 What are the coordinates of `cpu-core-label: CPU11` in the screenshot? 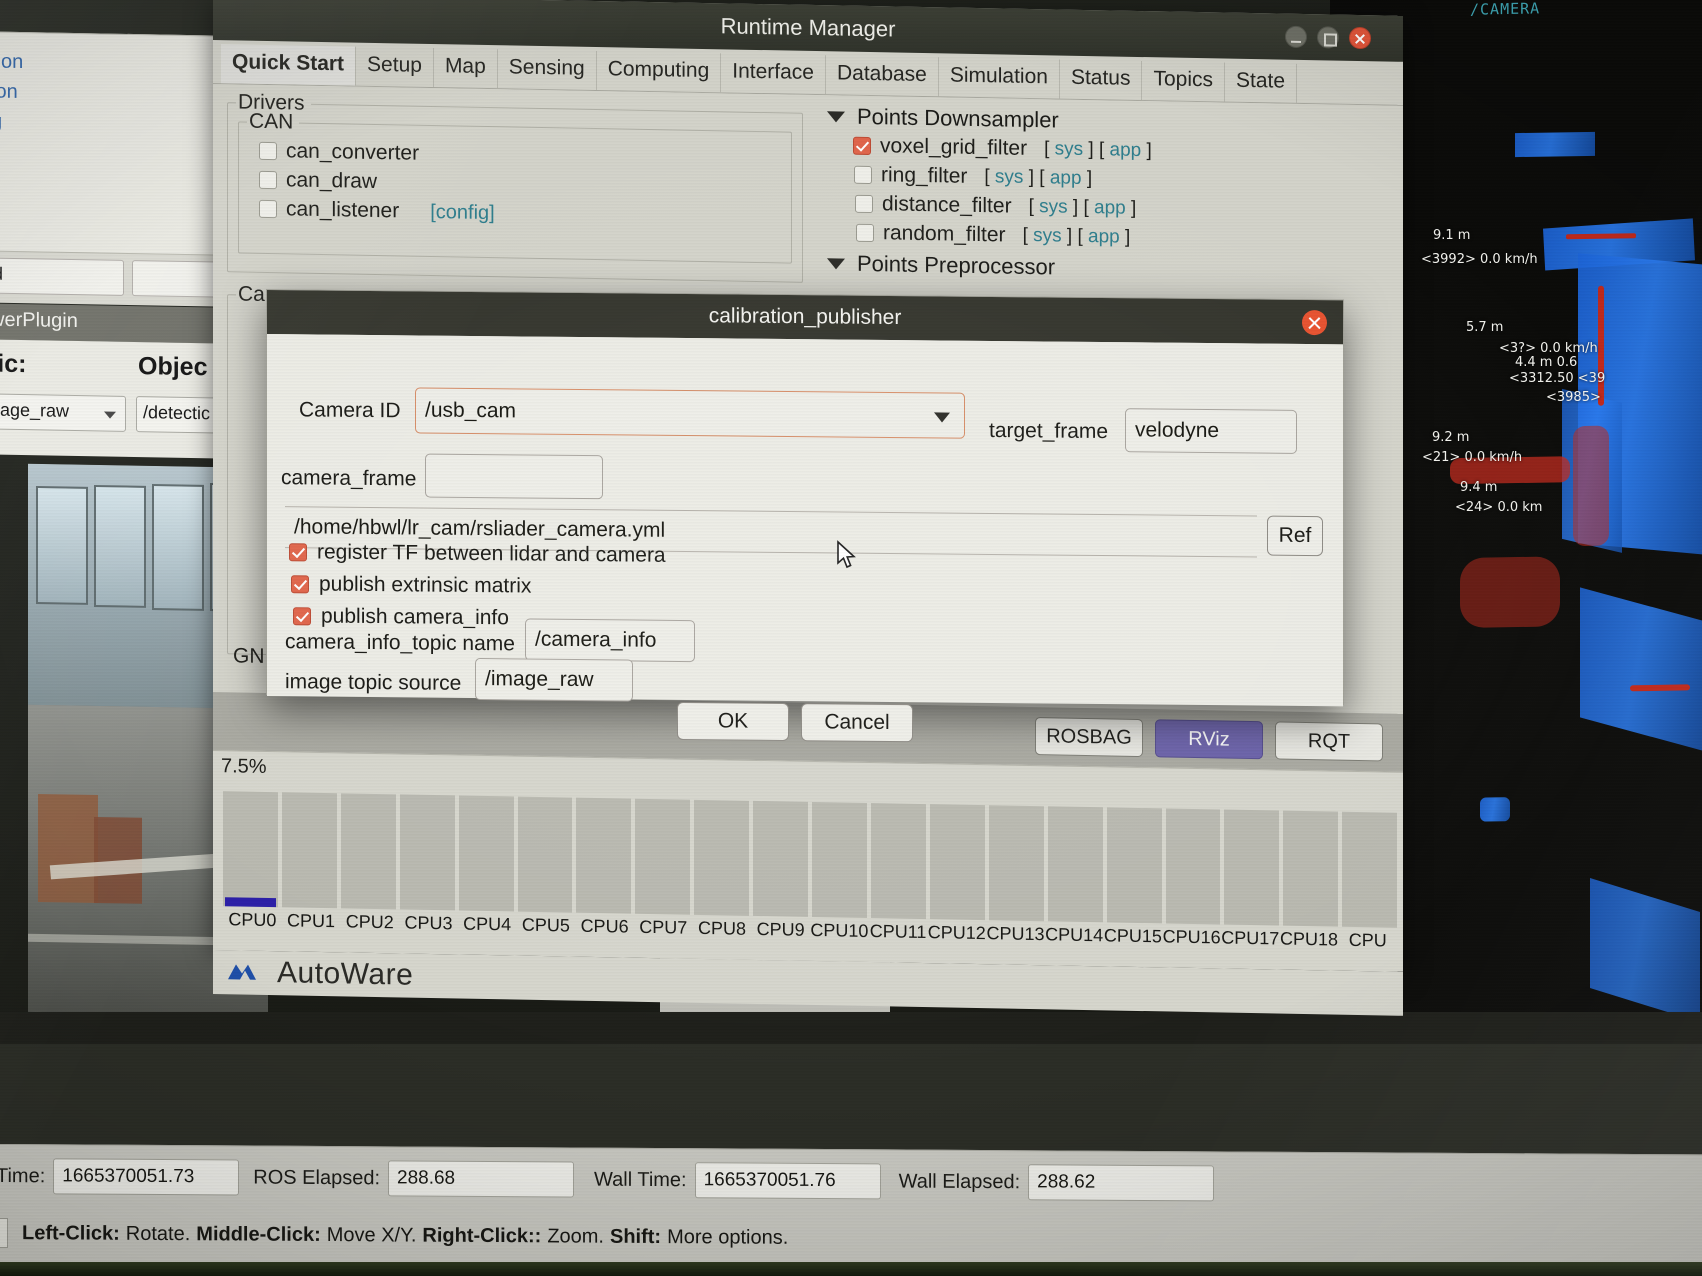 It's located at (898, 932).